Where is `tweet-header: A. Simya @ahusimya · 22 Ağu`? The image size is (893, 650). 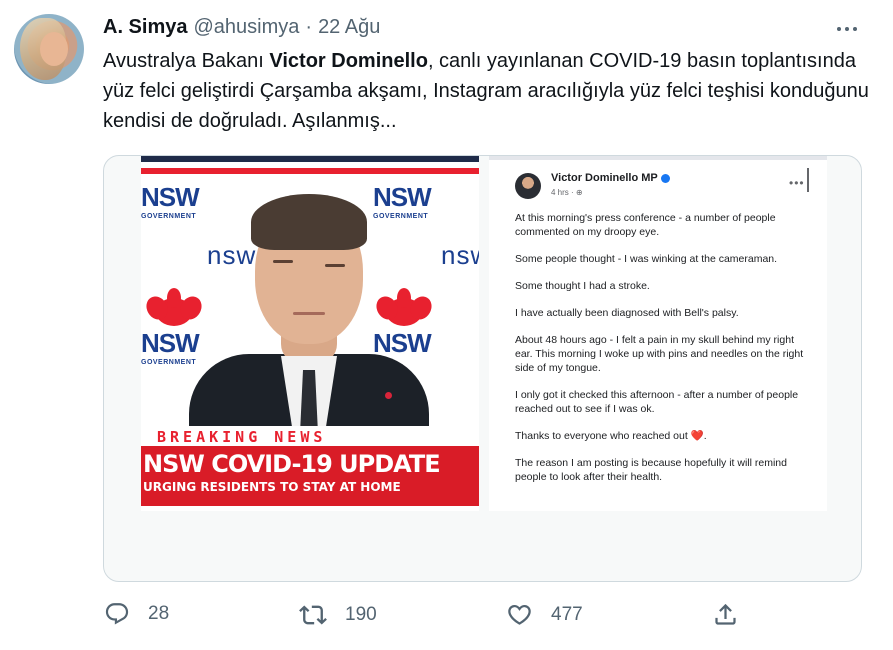
tweet-header: A. Simya @ahusimya · 22 Ağu is located at coordinates (241, 27).